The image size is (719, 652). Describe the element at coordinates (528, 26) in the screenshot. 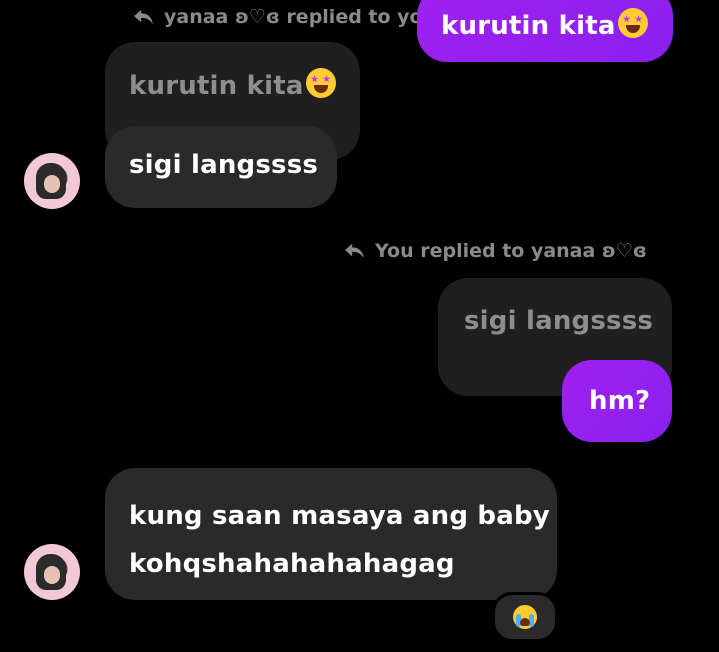

I see `message-text: kurutin kita` at that location.